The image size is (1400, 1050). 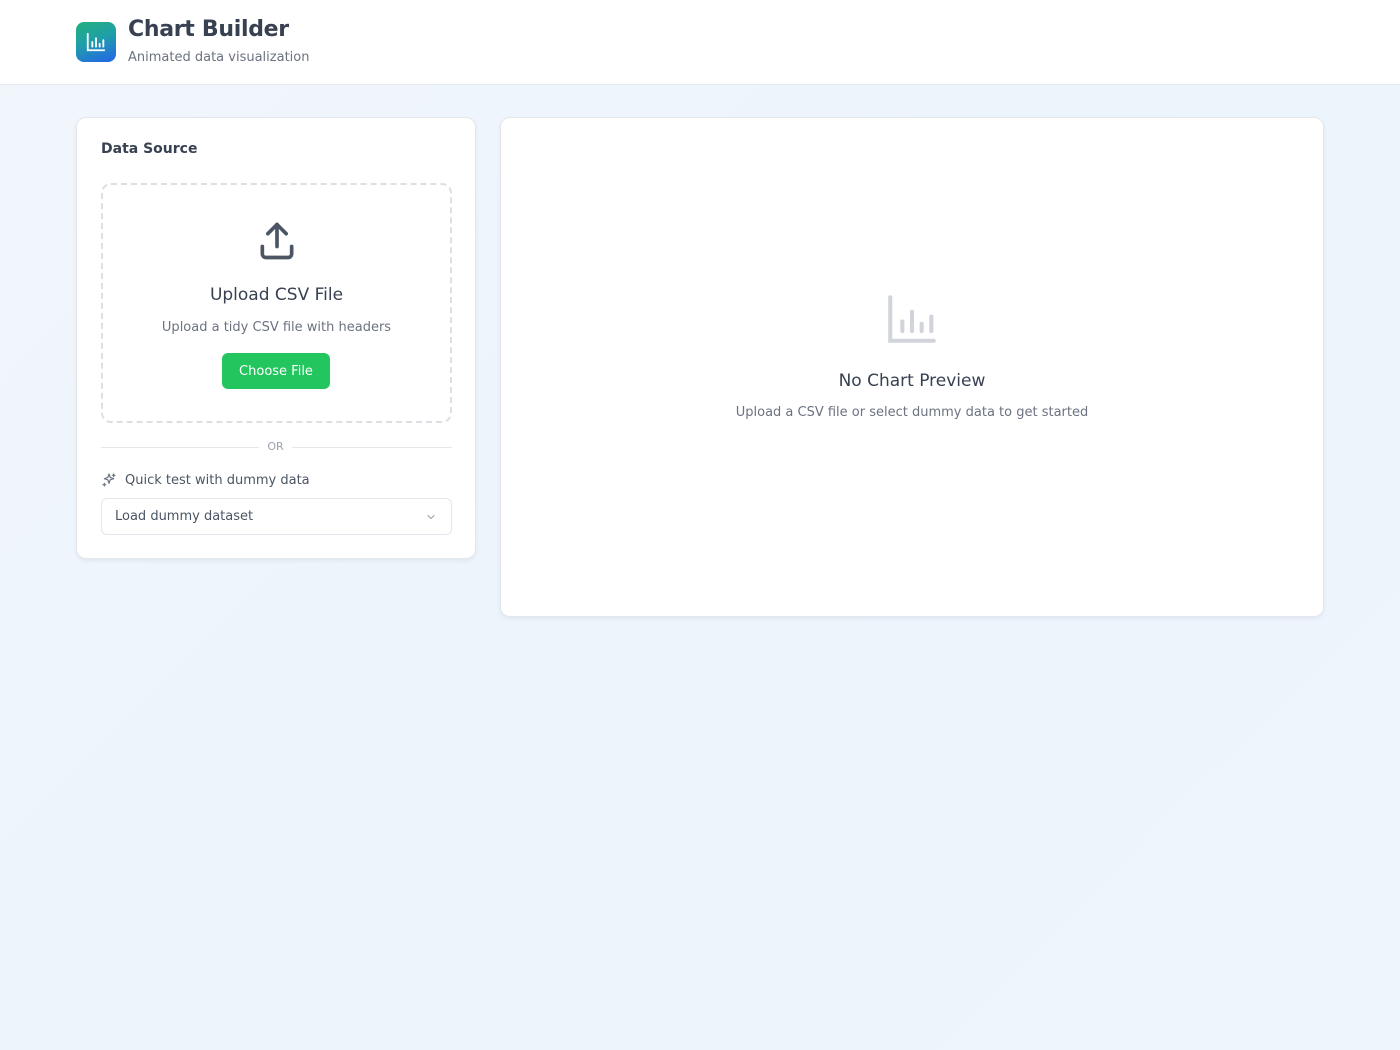 I want to click on upload-icon, so click(x=277, y=241).